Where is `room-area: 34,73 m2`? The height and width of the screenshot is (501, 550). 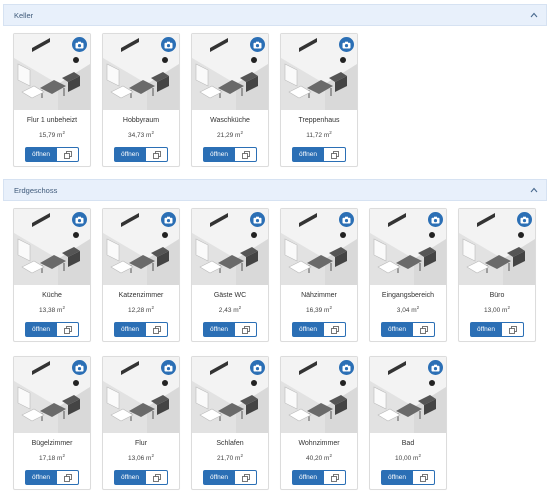 room-area: 34,73 m2 is located at coordinates (141, 134).